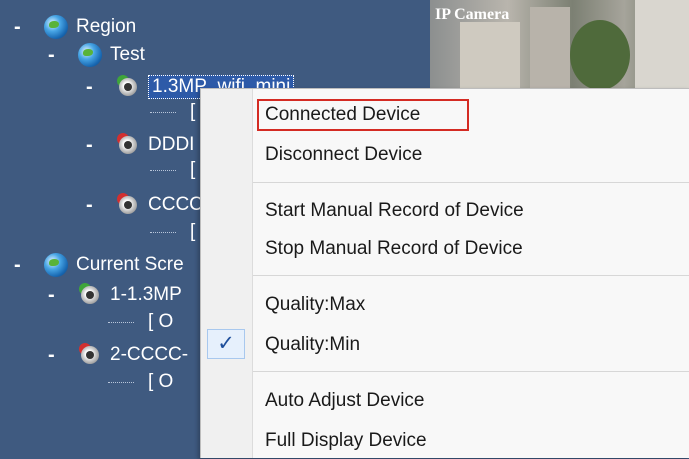 Image resolution: width=689 pixels, height=459 pixels. Describe the element at coordinates (445, 440) in the screenshot. I see `menu-item-full-display: Full Display Device` at that location.